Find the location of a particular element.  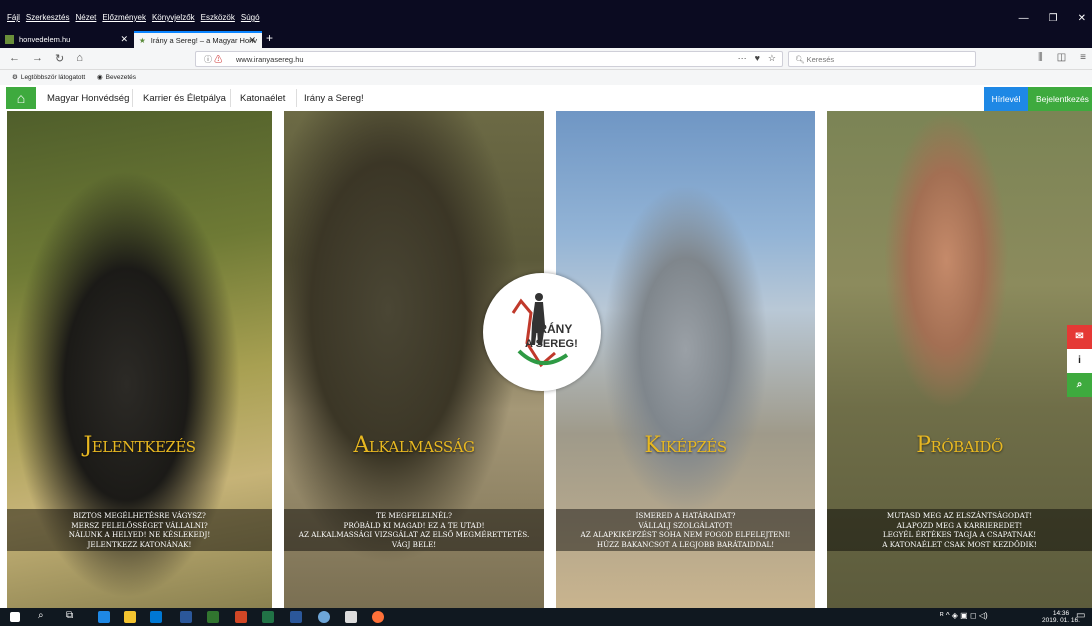

word-doc-icon is located at coordinates (296, 617).